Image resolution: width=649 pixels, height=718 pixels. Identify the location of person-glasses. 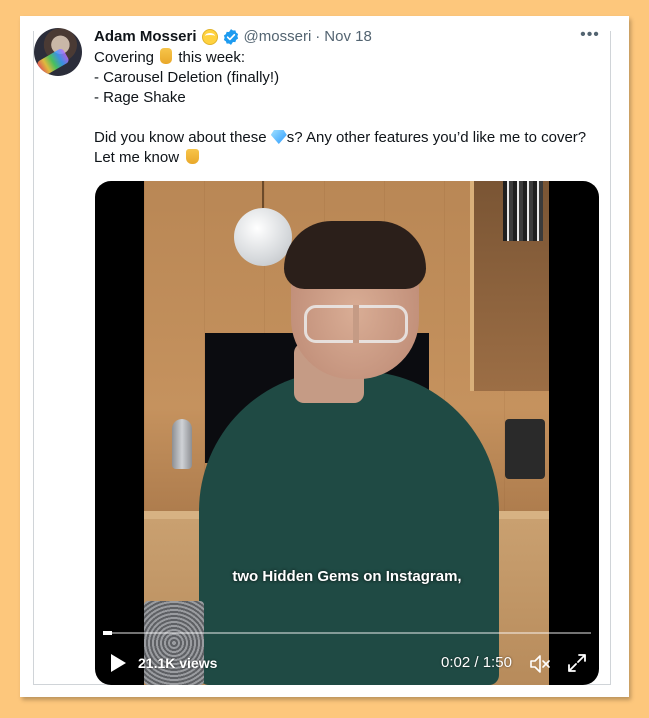
(356, 324).